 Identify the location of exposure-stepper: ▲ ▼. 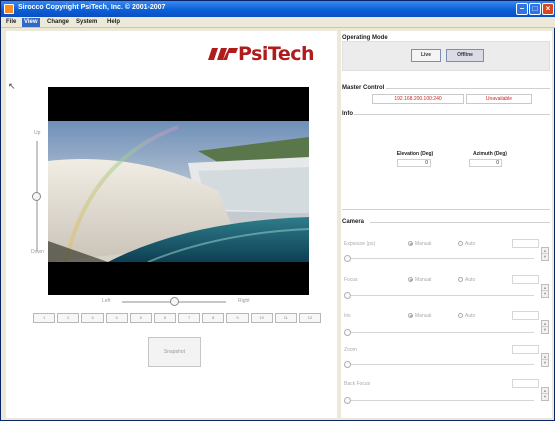
(545, 254).